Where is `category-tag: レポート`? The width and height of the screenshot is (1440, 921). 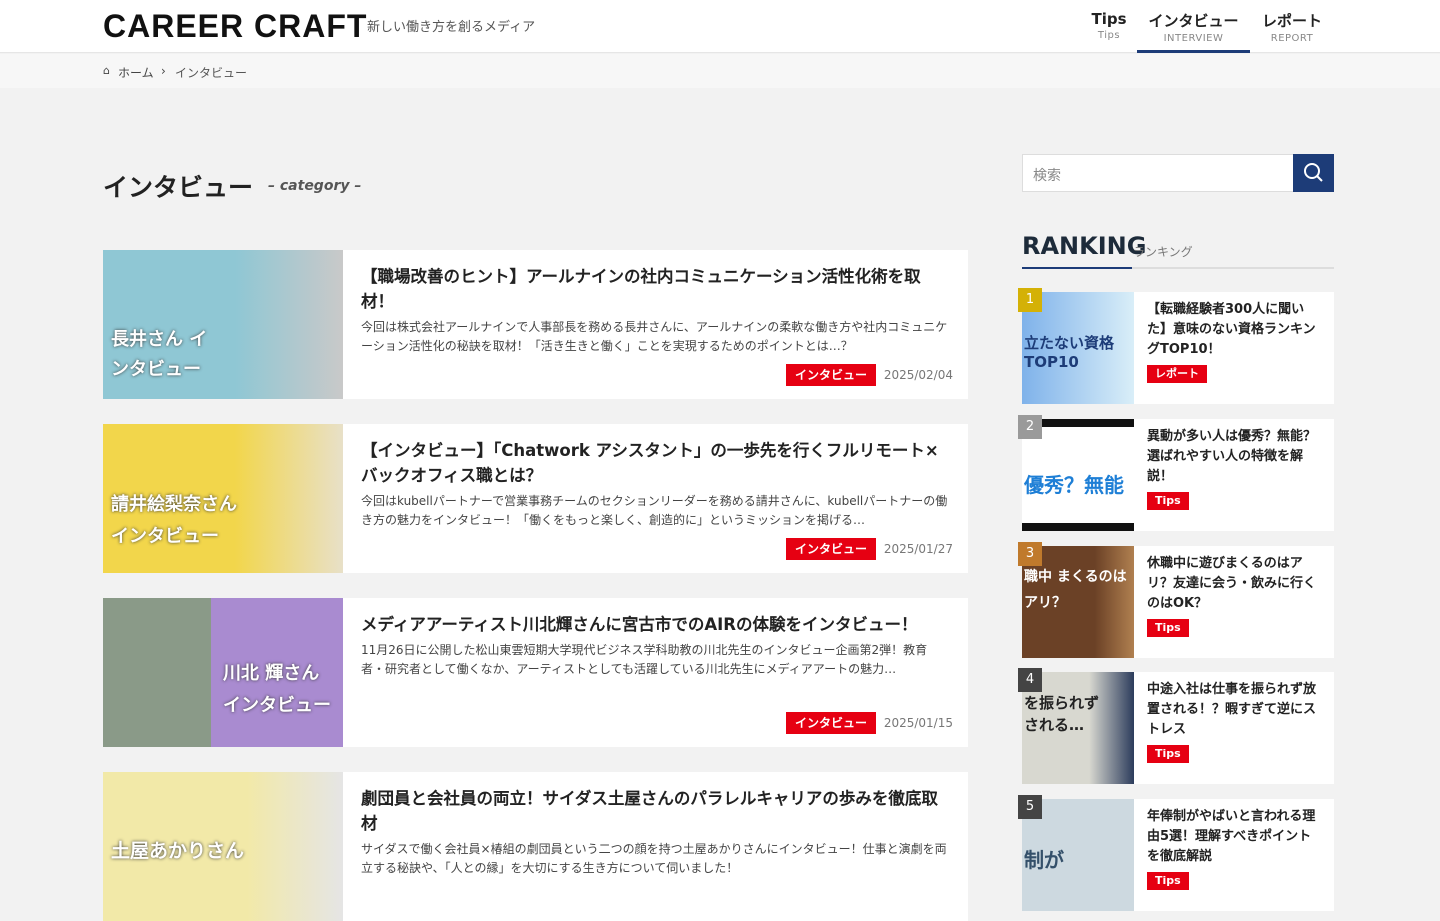
category-tag: レポート is located at coordinates (1177, 374).